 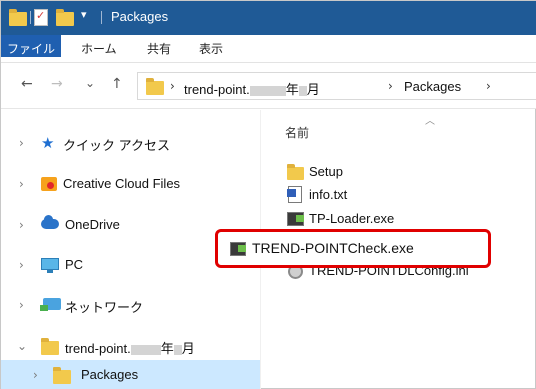 I want to click on nav-item-packages: › Packages, so click(x=130, y=374).